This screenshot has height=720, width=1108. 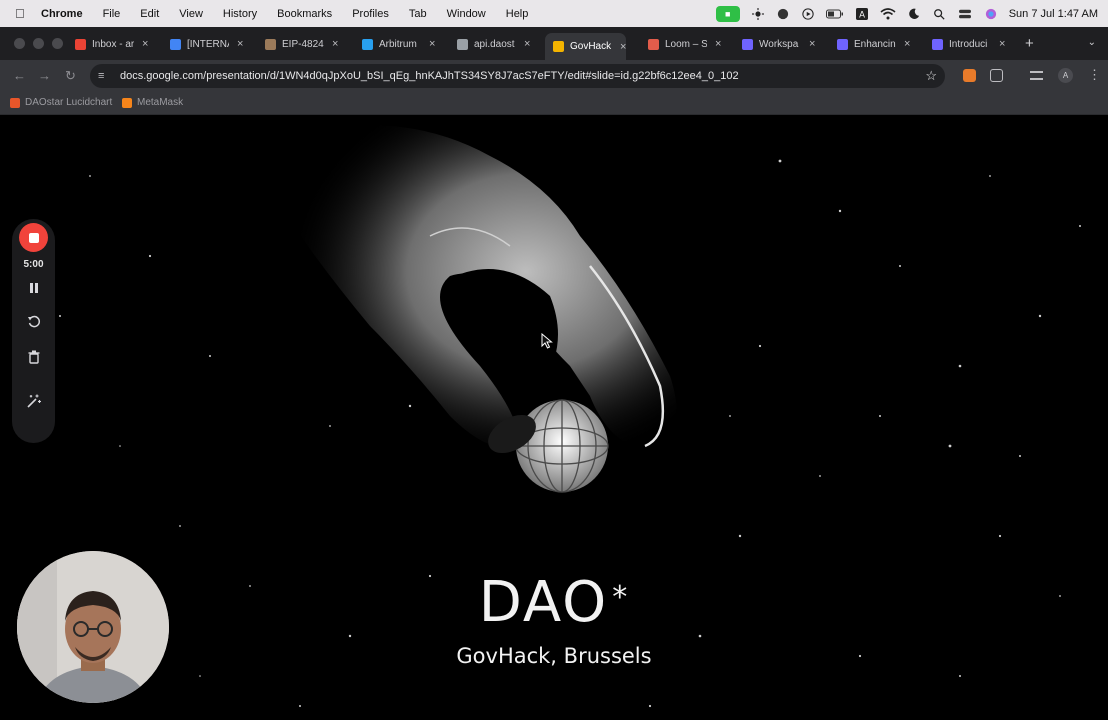 I want to click on trash-icon, so click(x=33, y=357).